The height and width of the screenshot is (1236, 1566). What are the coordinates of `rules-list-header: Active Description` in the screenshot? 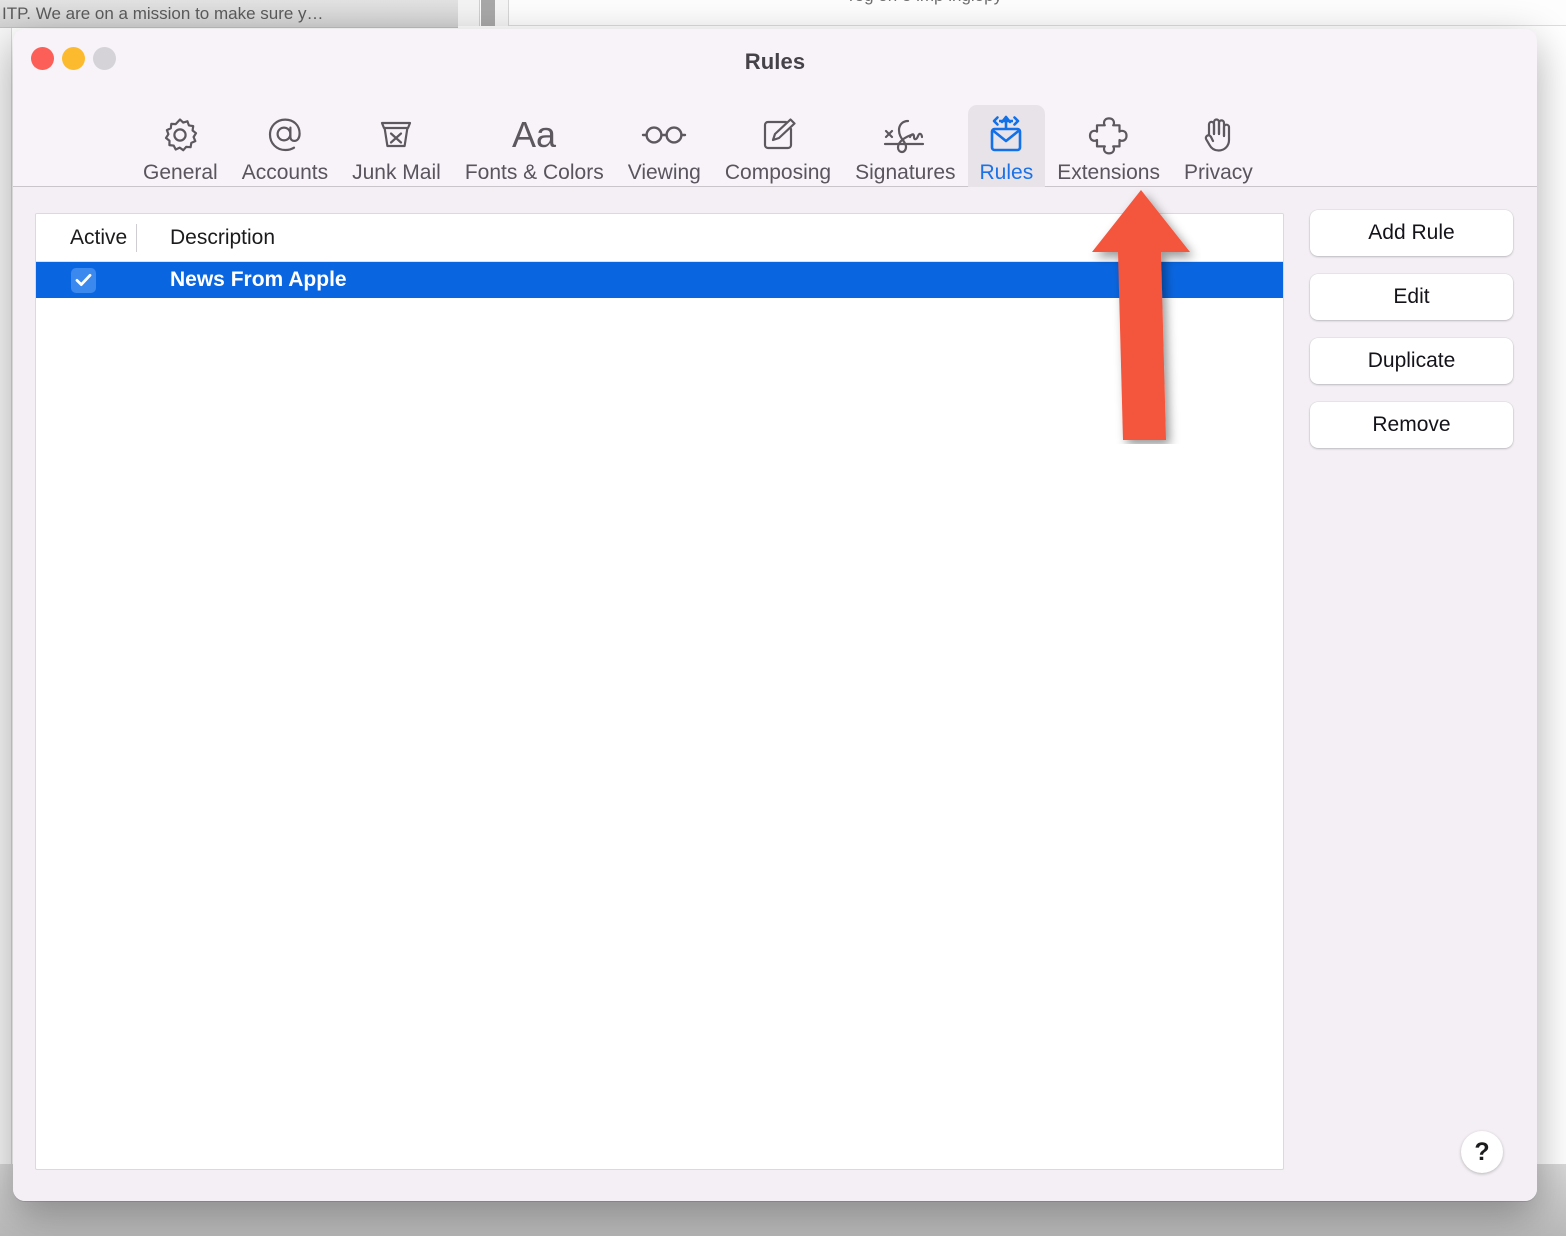 It's located at (659, 238).